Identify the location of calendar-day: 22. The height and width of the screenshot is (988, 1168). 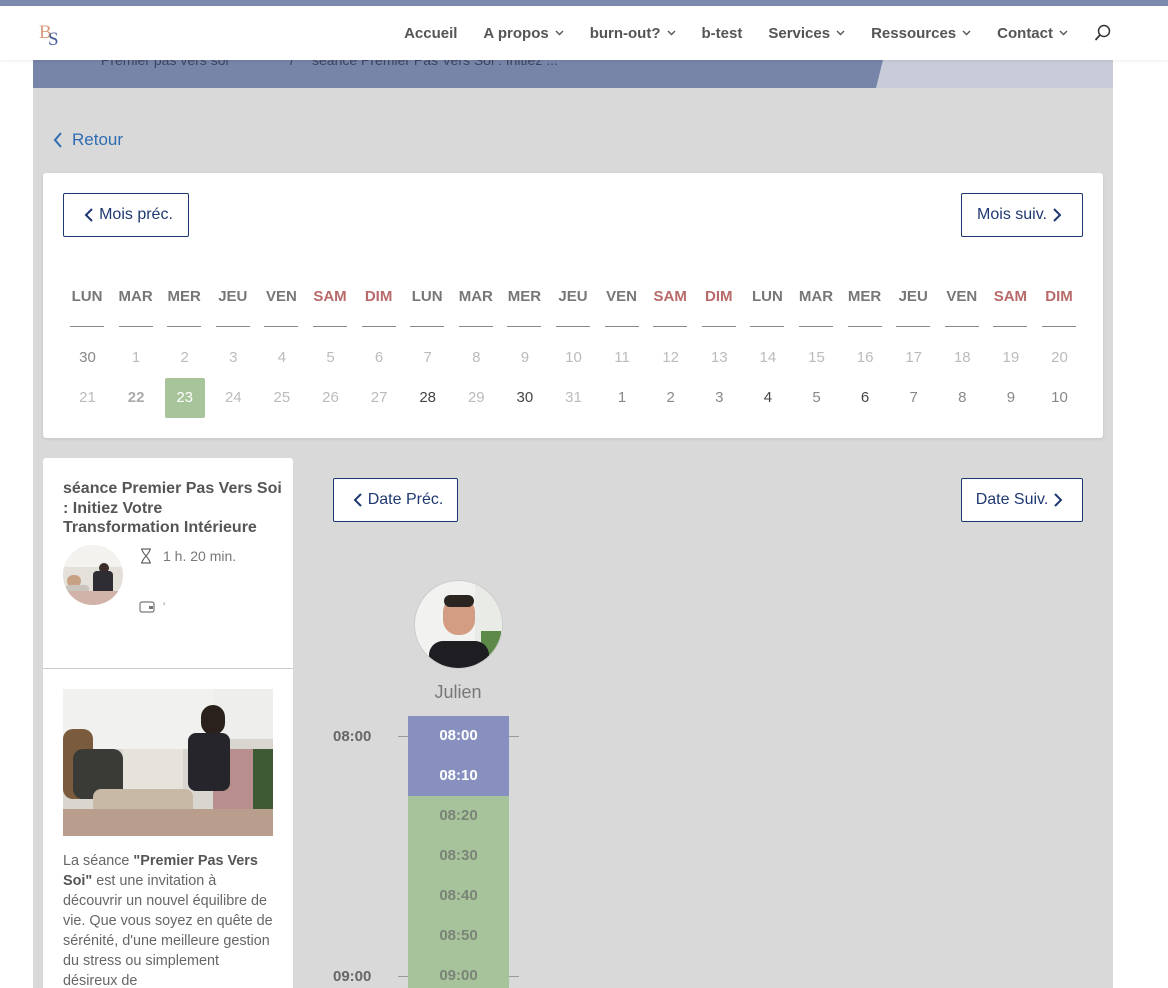
(136, 397).